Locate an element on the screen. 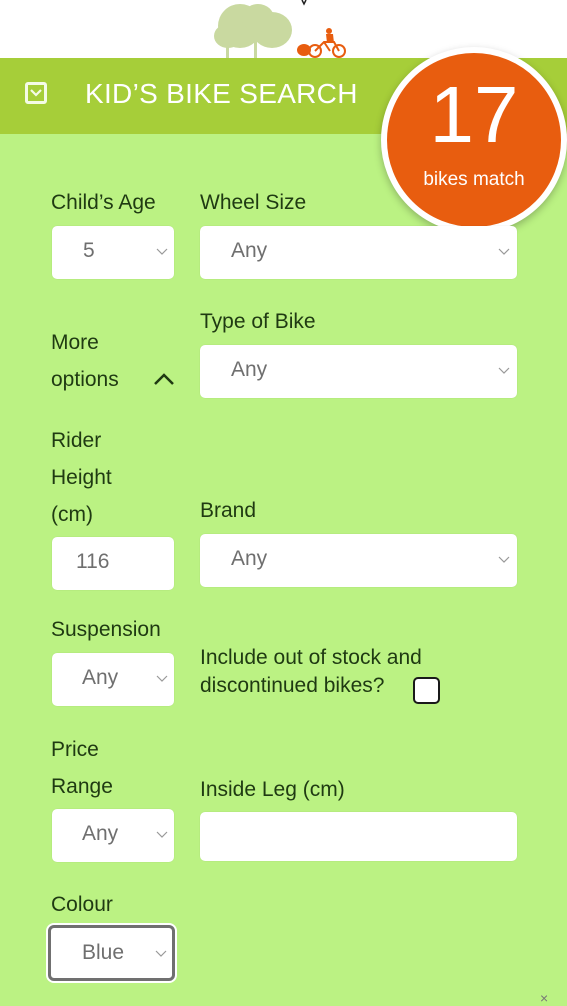  include-out-of-stock-label-line2: discontinued bikes? is located at coordinates (292, 685).